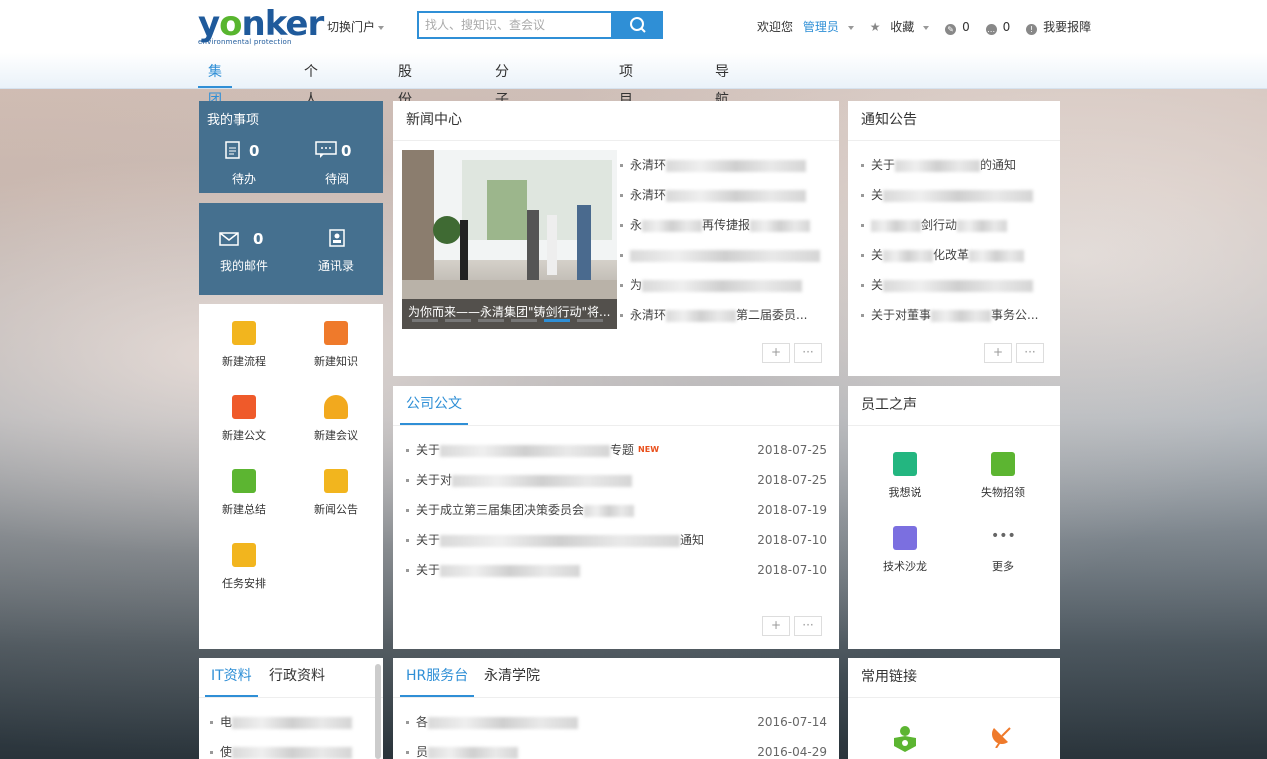 This screenshot has height=759, width=1267. Describe the element at coordinates (233, 120) in the screenshot. I see `my-items-title: 我的事项` at that location.